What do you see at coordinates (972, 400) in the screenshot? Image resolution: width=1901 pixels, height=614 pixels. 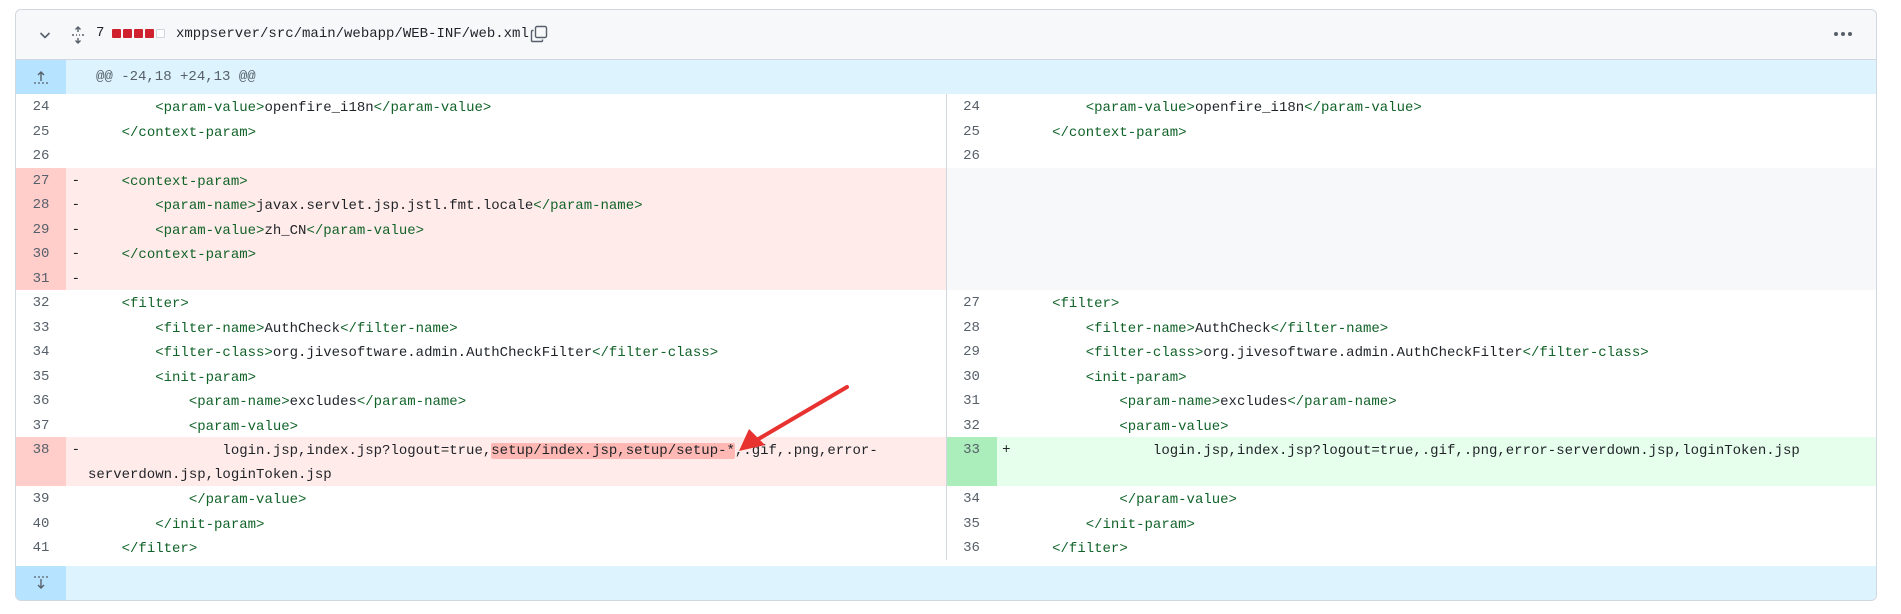 I see `new-line-number: 31` at bounding box center [972, 400].